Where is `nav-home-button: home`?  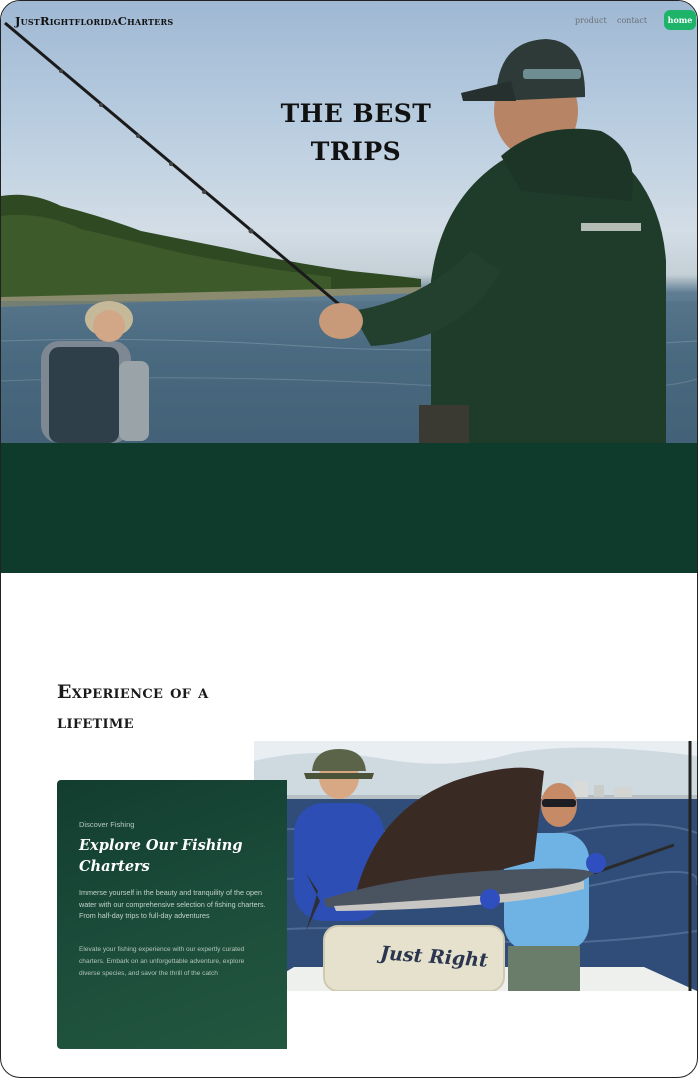 nav-home-button: home is located at coordinates (680, 20).